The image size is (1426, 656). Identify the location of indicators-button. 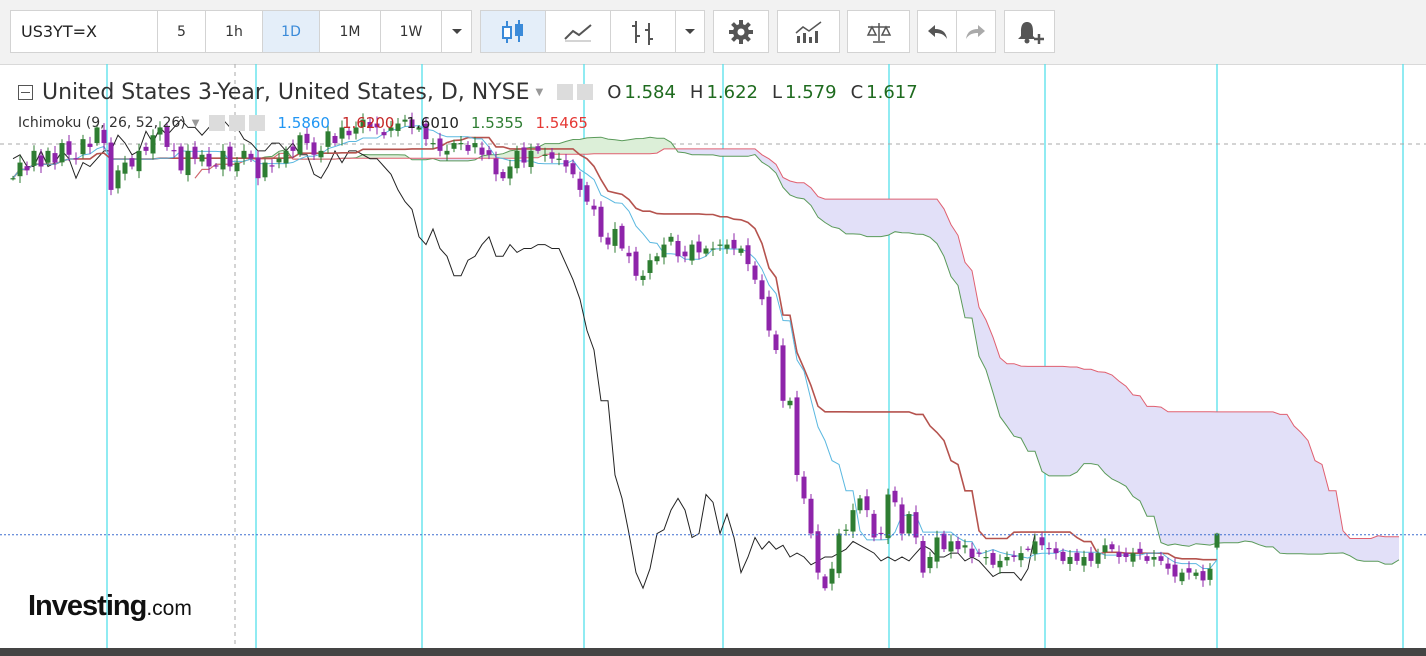
(808, 31).